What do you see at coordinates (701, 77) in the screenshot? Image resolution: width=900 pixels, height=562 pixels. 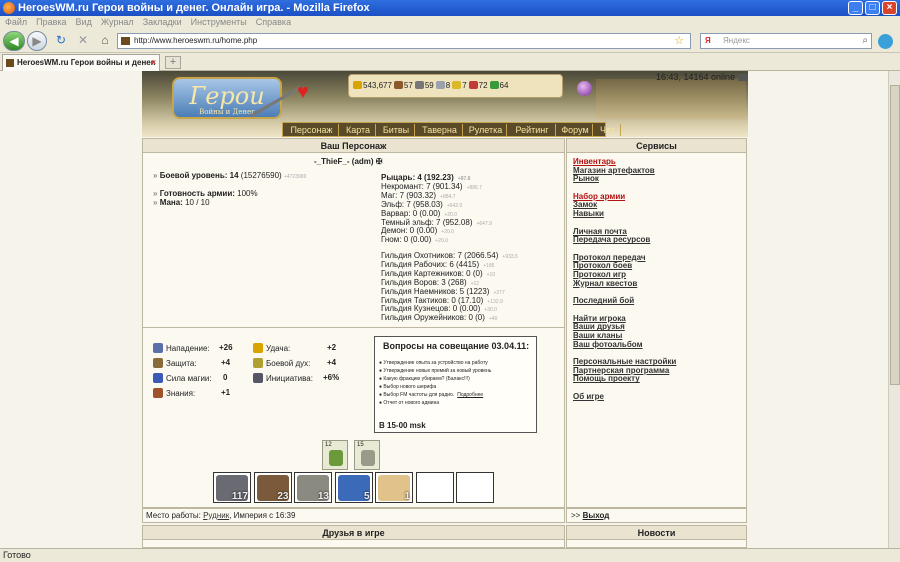 I see `server-time-online: 16:43, 14164 online` at bounding box center [701, 77].